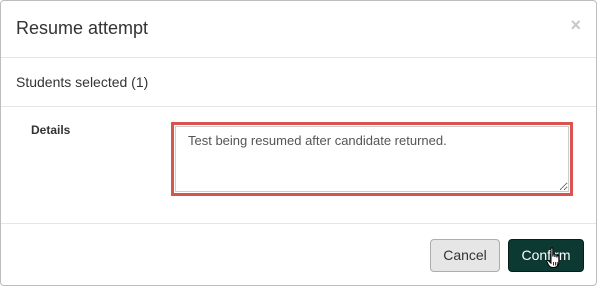 This screenshot has height=286, width=597. What do you see at coordinates (82, 28) in the screenshot?
I see `dialog-title: Resume attempt` at bounding box center [82, 28].